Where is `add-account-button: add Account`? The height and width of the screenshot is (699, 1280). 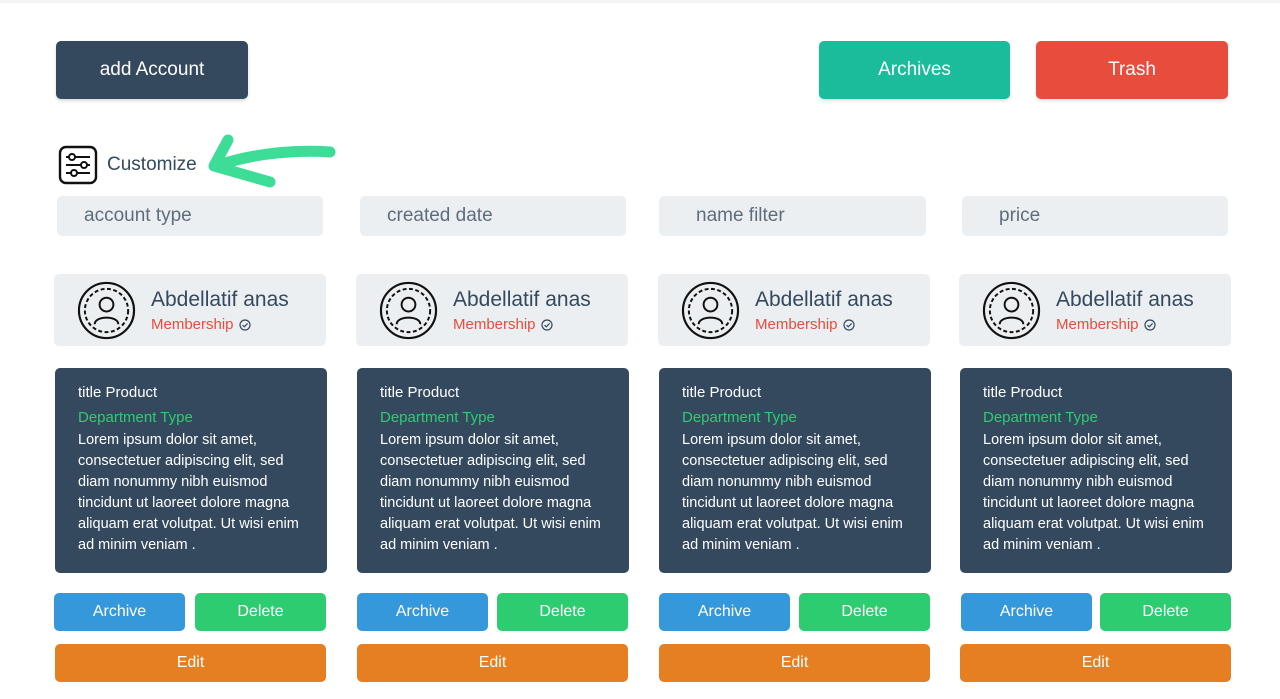 add-account-button: add Account is located at coordinates (152, 70).